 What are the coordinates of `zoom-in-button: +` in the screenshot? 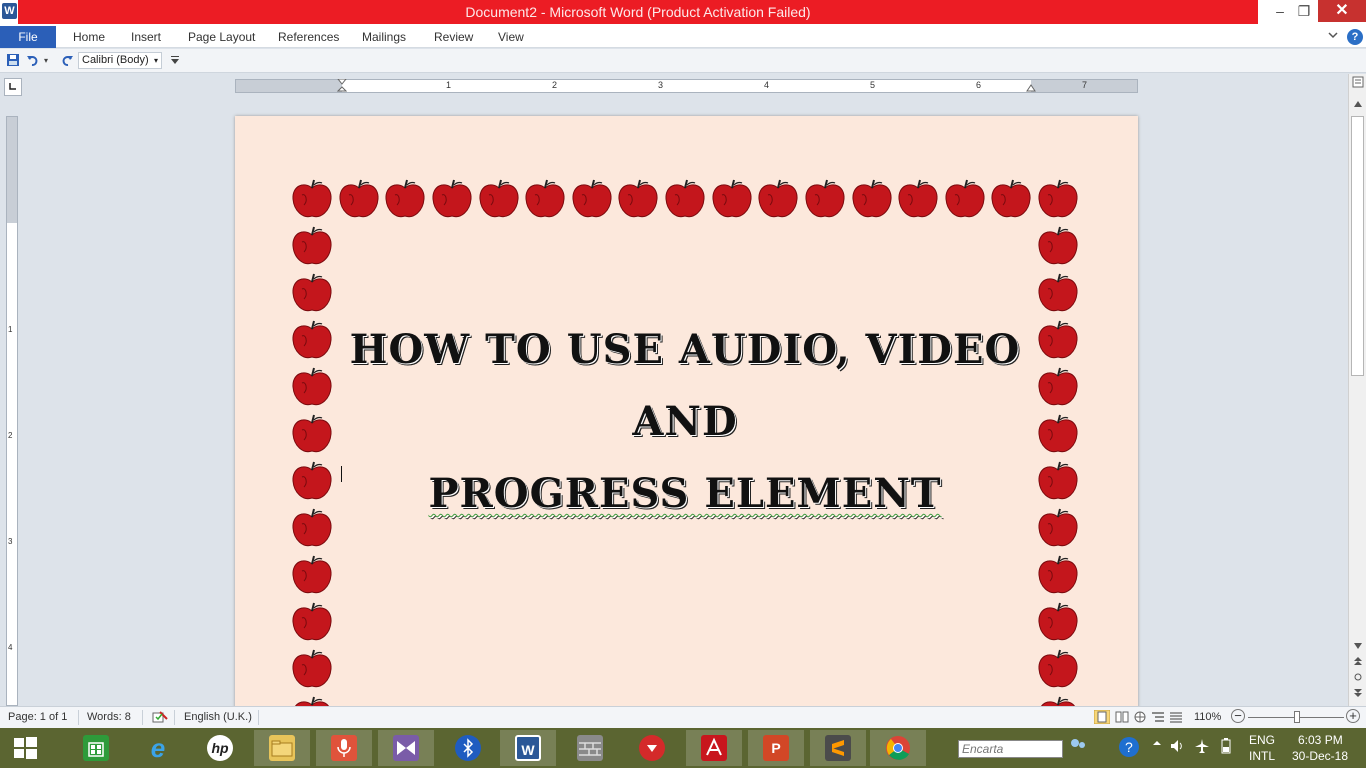 It's located at (1353, 716).